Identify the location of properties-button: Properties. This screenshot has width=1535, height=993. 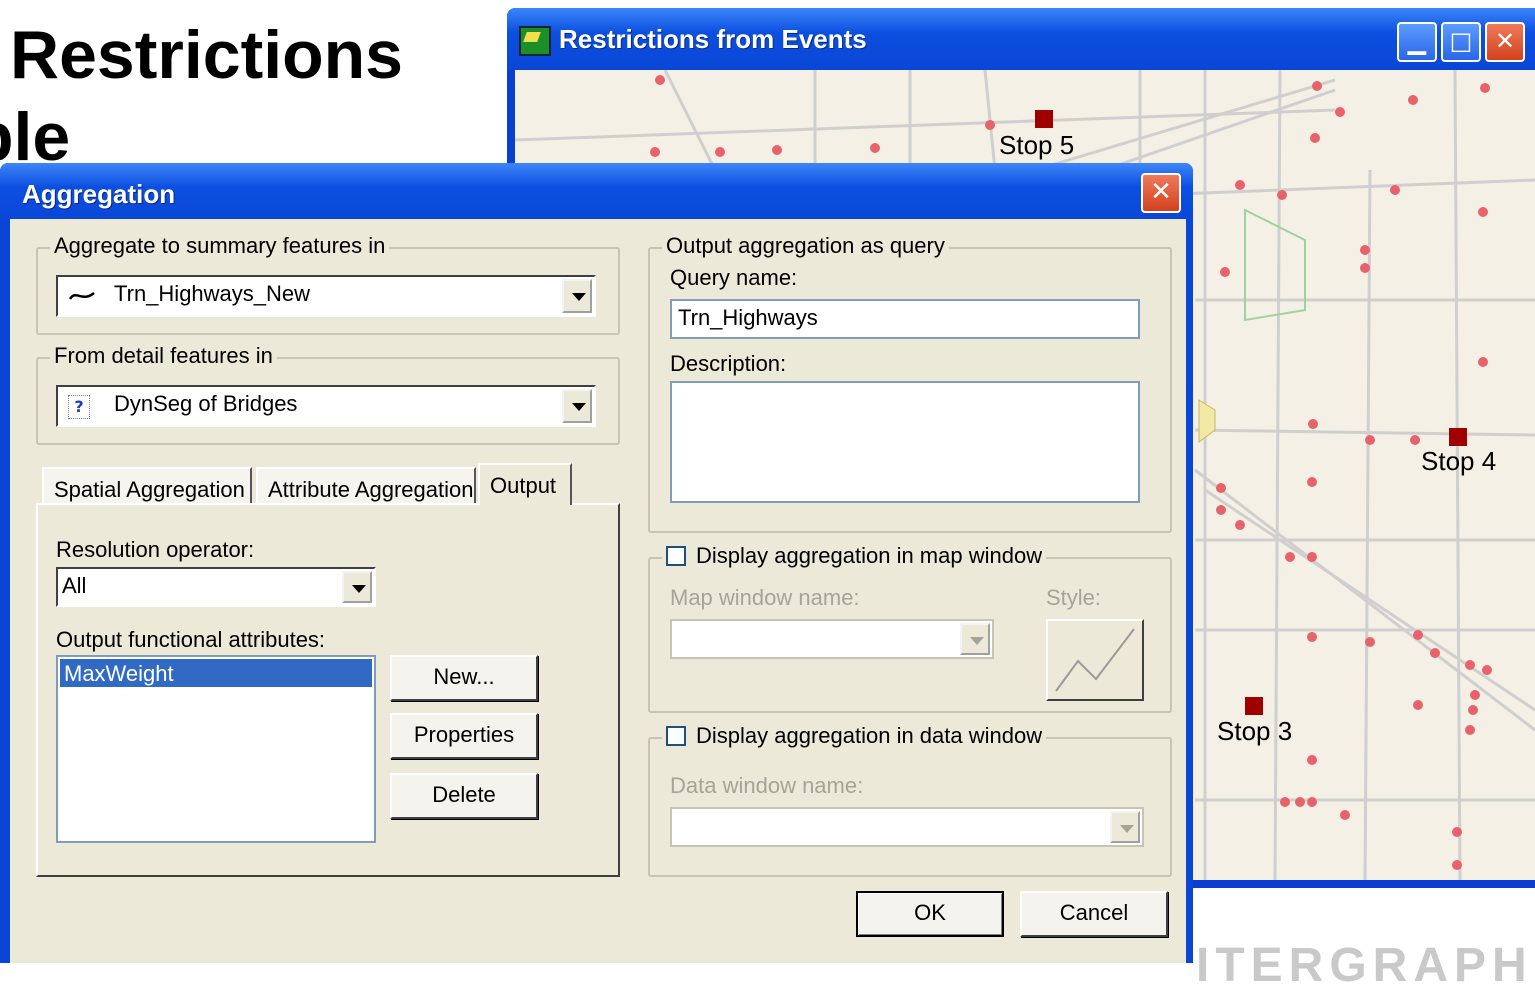
(464, 736).